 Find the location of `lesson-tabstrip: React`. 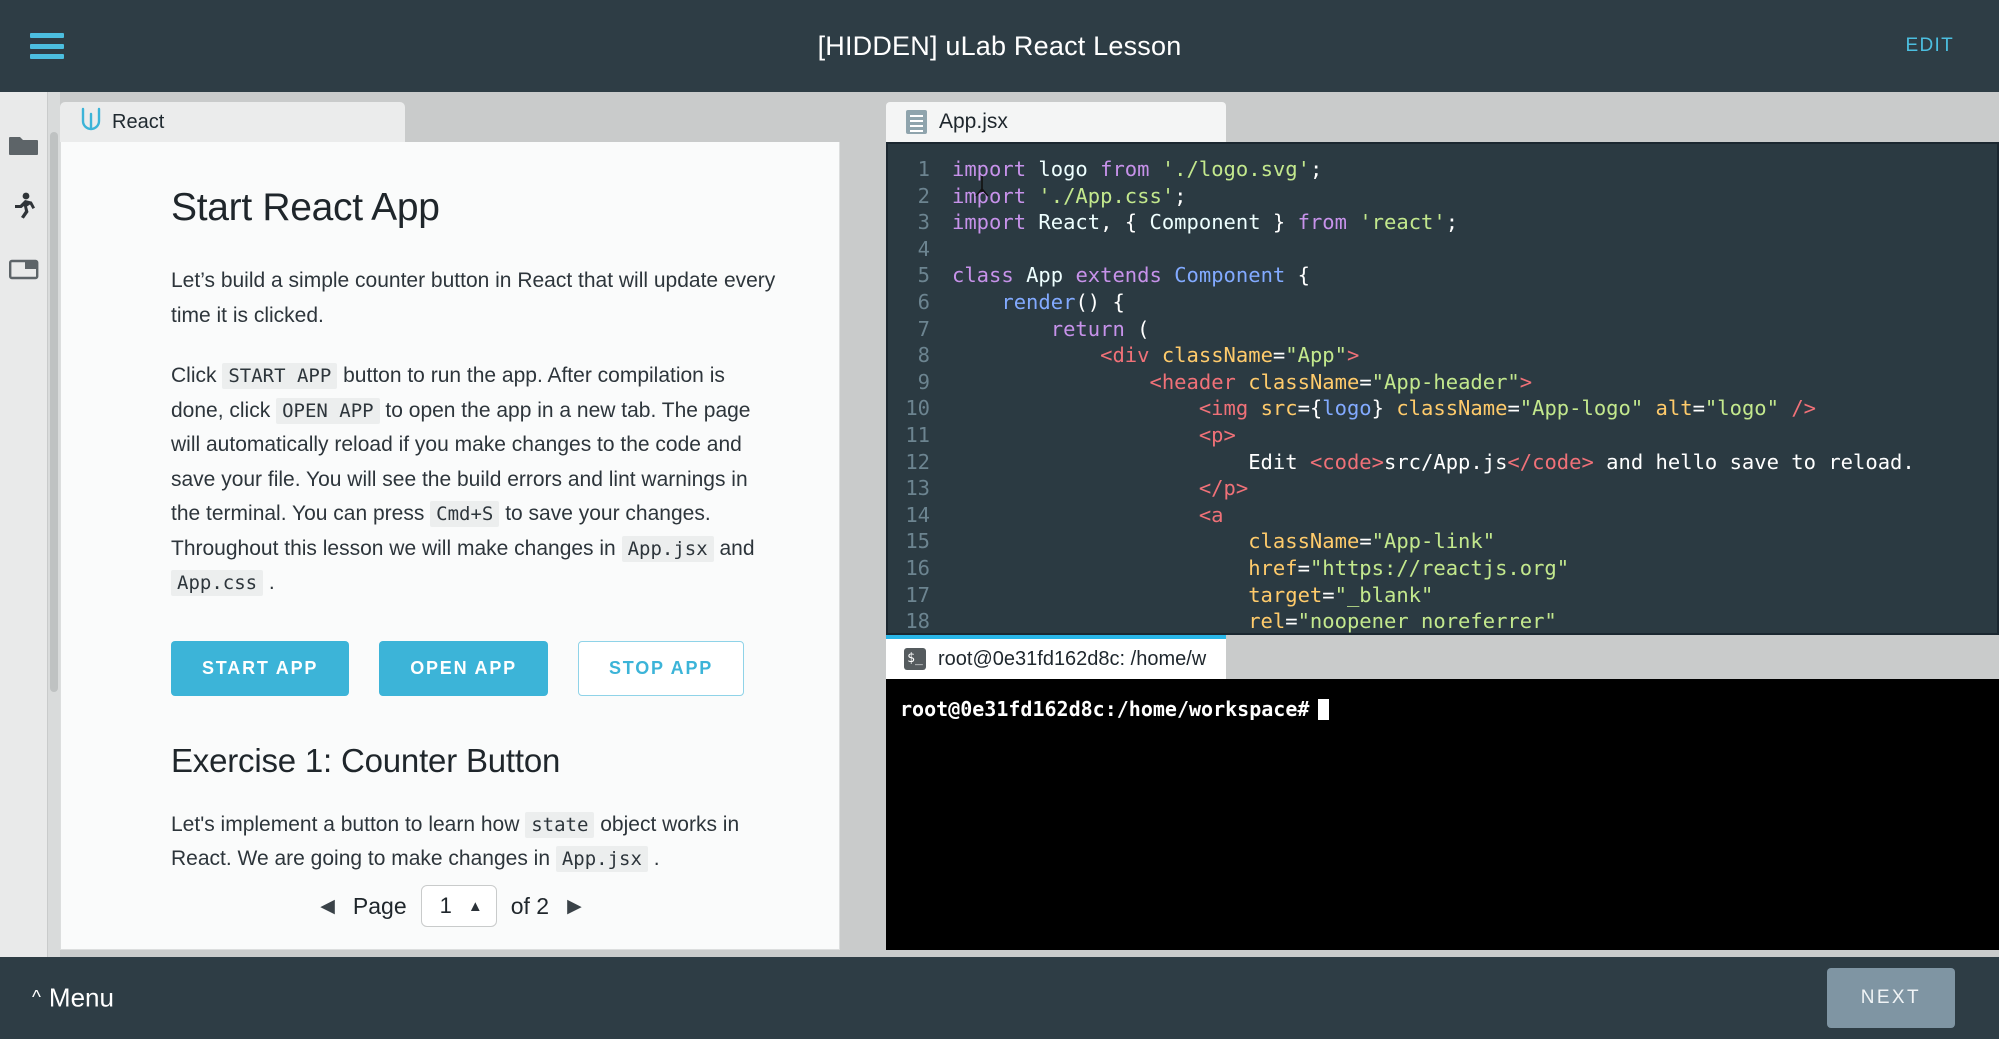

lesson-tabstrip: React is located at coordinates (450, 121).